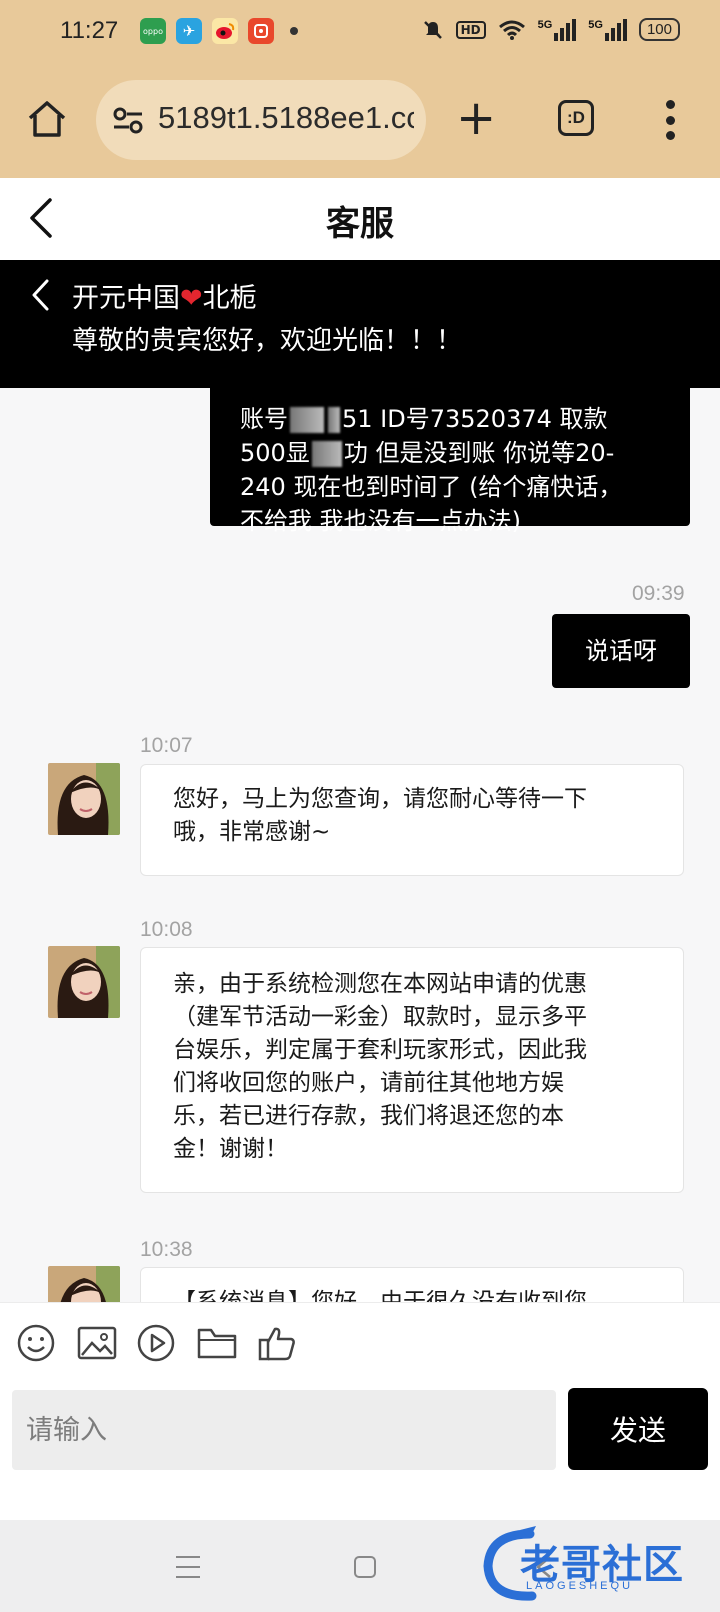 The image size is (720, 1612). I want to click on page-header: 客服, so click(360, 219).